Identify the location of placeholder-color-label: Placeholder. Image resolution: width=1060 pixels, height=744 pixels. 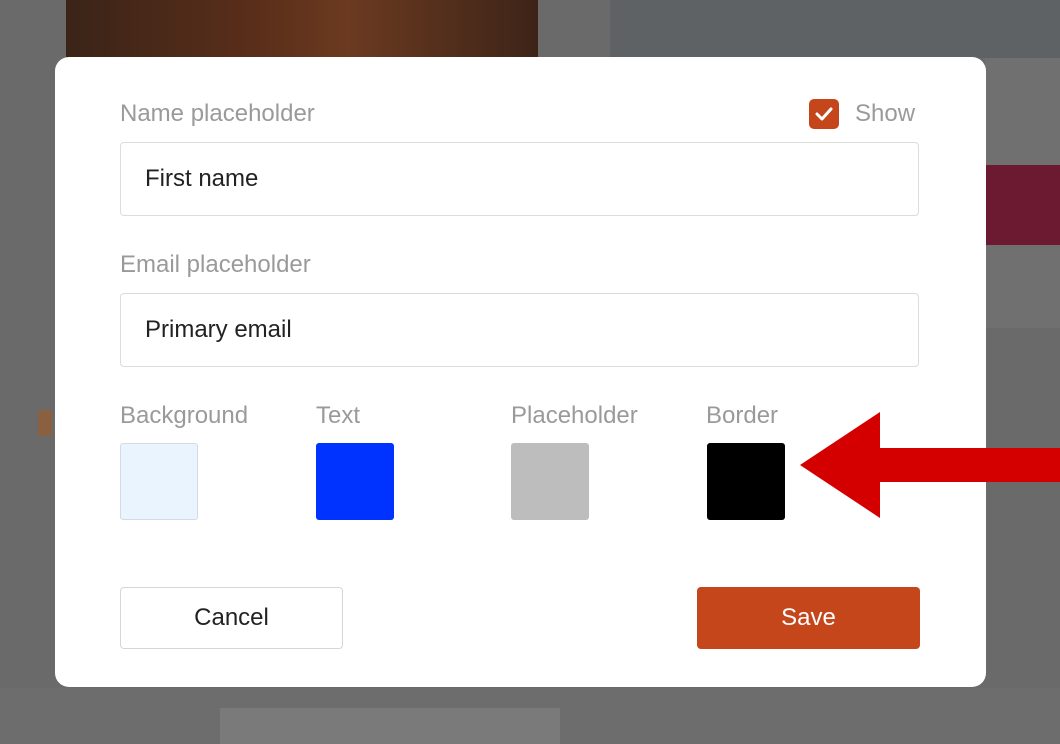
(574, 415).